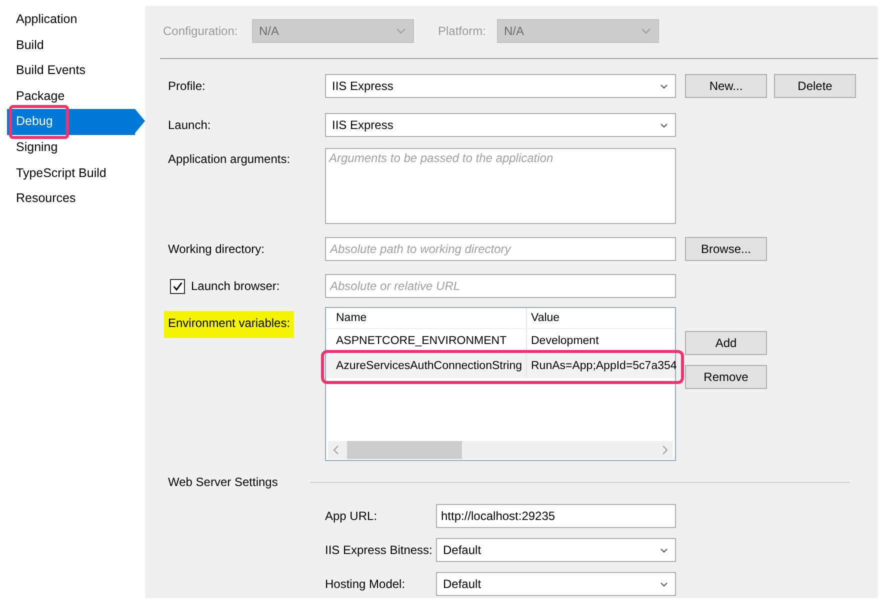  What do you see at coordinates (726, 377) in the screenshot?
I see `variable-button: Remove` at bounding box center [726, 377].